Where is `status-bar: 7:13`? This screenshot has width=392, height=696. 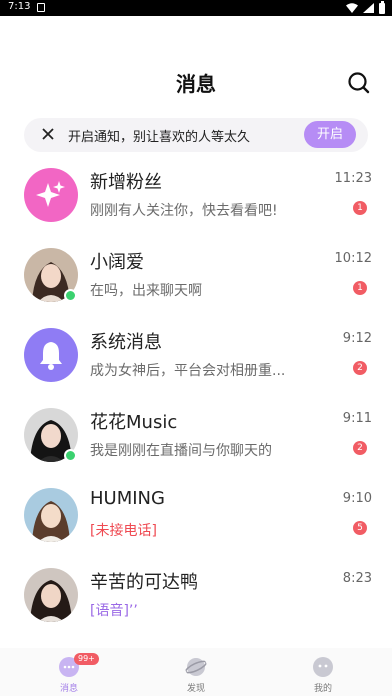 status-bar: 7:13 is located at coordinates (196, 8).